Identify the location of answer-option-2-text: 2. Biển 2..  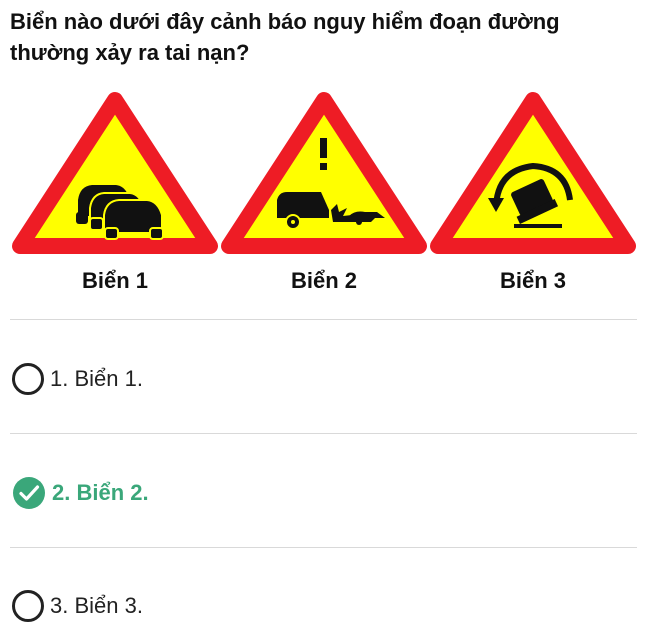
(100, 492).